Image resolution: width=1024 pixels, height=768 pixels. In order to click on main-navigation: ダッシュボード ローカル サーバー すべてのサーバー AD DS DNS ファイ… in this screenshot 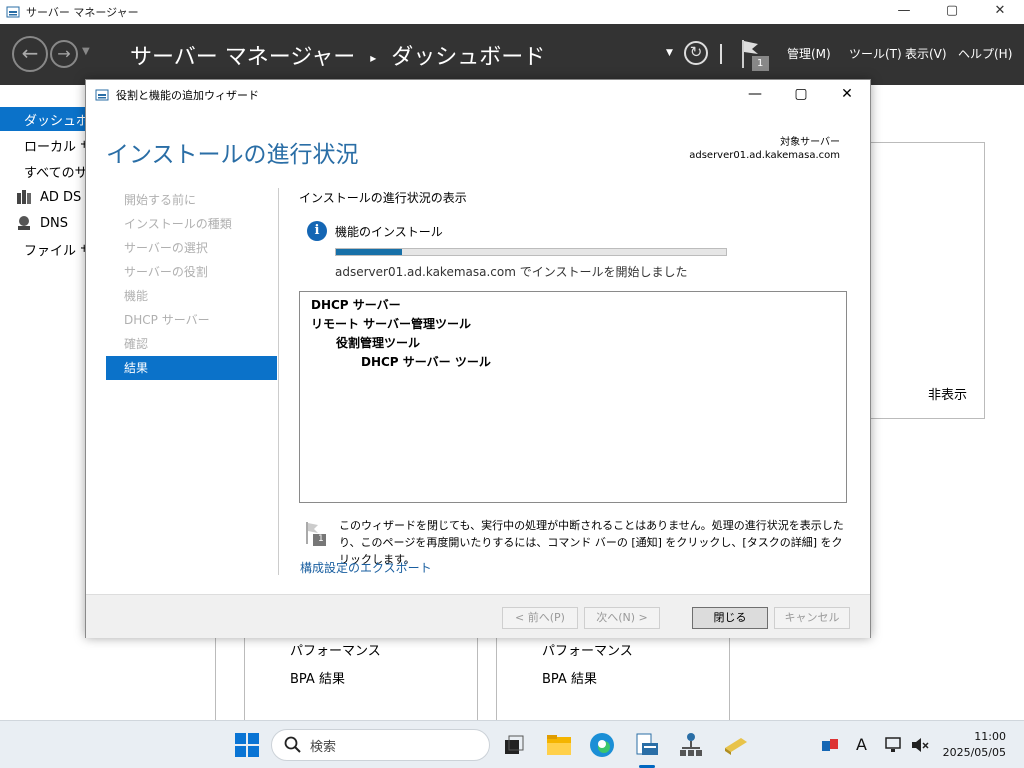, I will do `click(43, 402)`.